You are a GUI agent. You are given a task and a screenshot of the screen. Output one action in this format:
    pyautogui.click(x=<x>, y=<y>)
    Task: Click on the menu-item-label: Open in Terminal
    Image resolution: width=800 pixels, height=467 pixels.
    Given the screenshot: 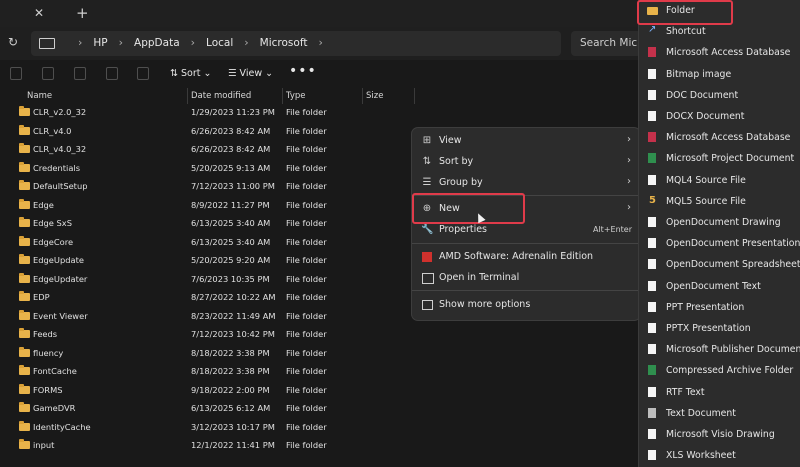 What is the action you would take?
    pyautogui.click(x=479, y=277)
    